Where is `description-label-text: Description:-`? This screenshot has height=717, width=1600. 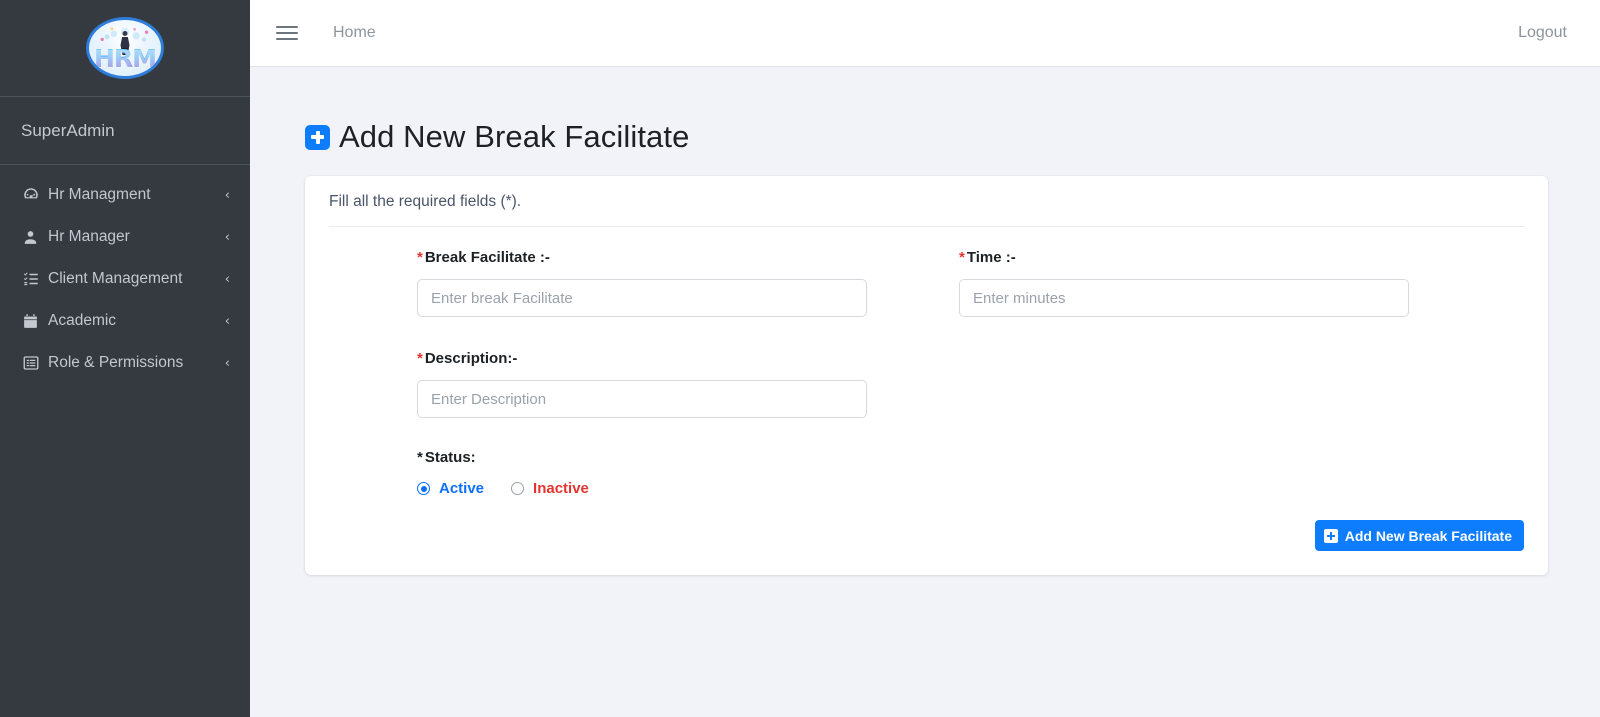
description-label-text: Description:- is located at coordinates (471, 358).